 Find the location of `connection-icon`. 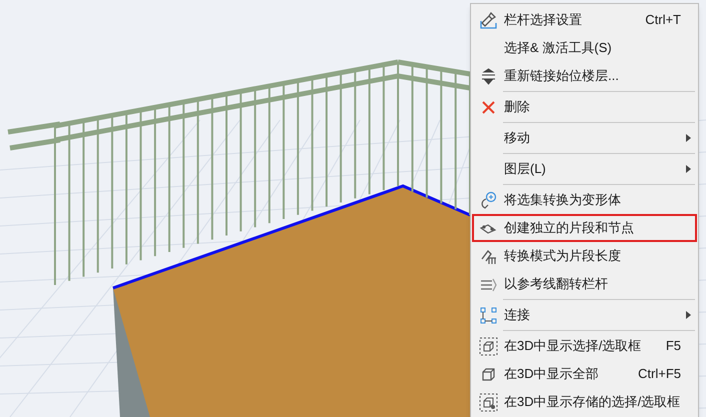

connection-icon is located at coordinates (488, 315).